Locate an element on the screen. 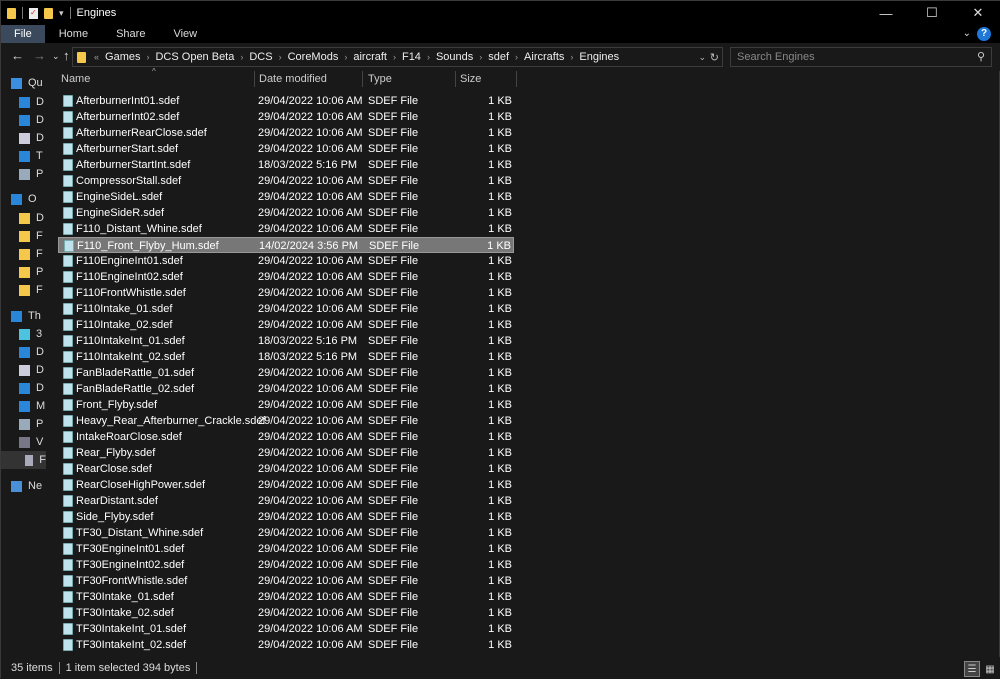 This screenshot has width=1000, height=679. up-icon: ↑ is located at coordinates (66, 55).